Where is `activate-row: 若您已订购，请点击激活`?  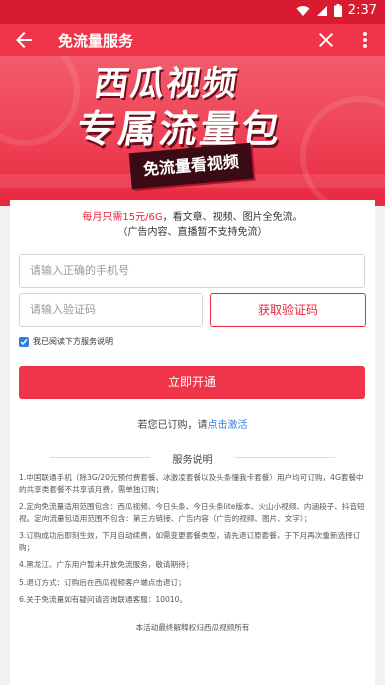
activate-row: 若您已订购，请点击激活 is located at coordinates (192, 423).